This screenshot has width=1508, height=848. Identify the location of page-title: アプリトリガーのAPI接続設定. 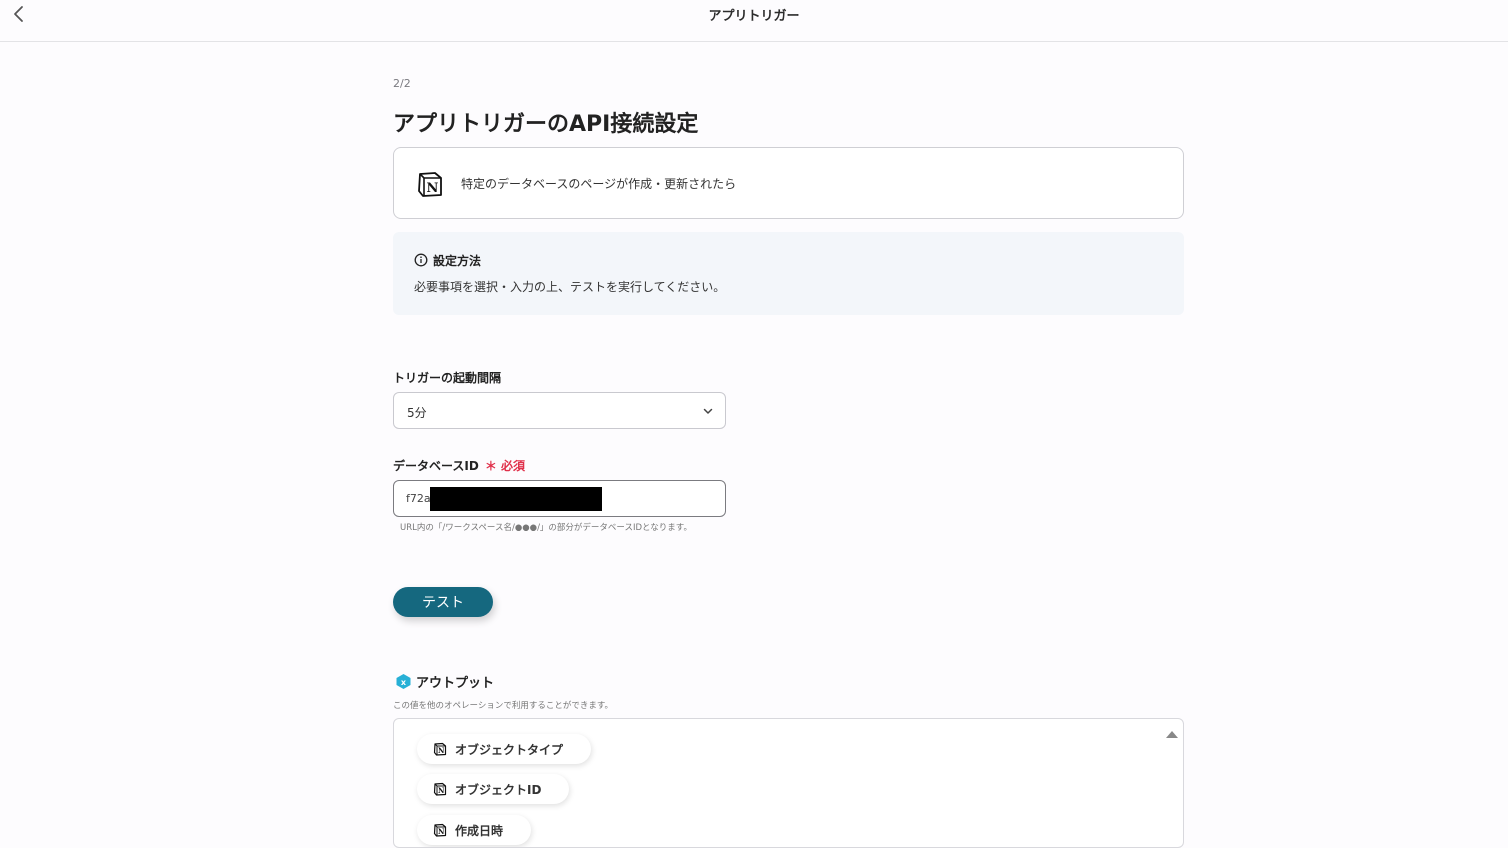
(546, 124).